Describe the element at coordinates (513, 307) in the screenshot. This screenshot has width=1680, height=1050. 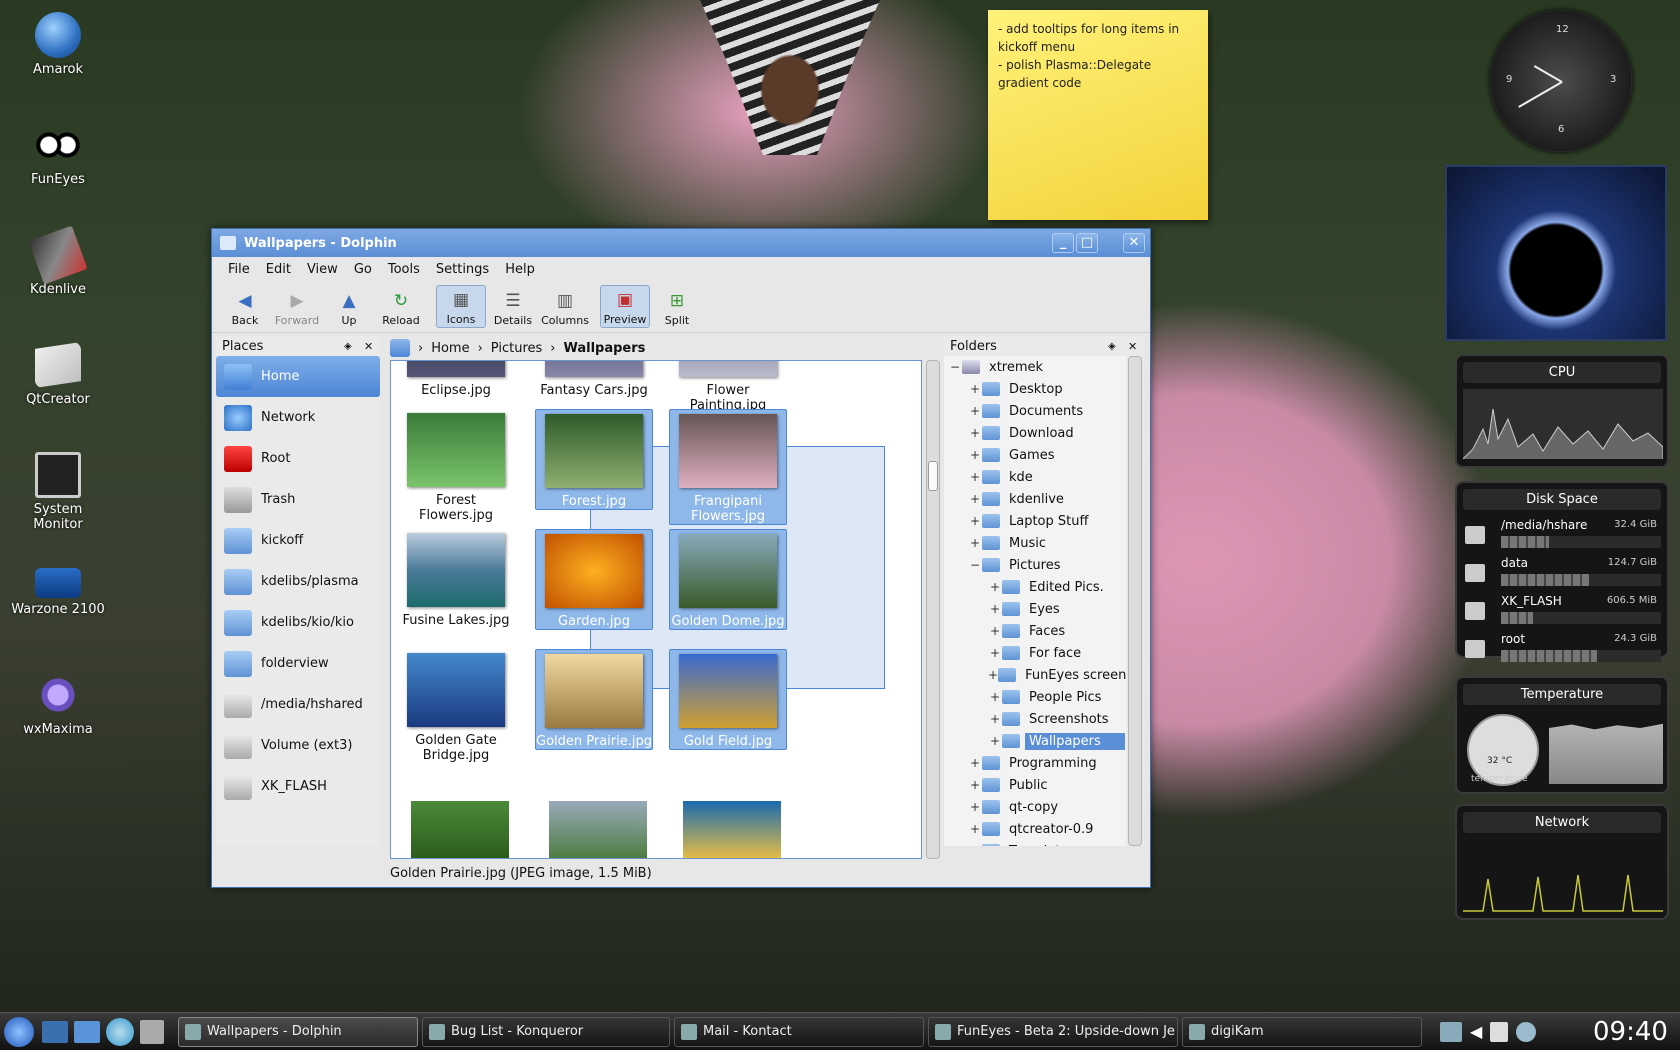
I see `details-button: ☰ Details` at that location.